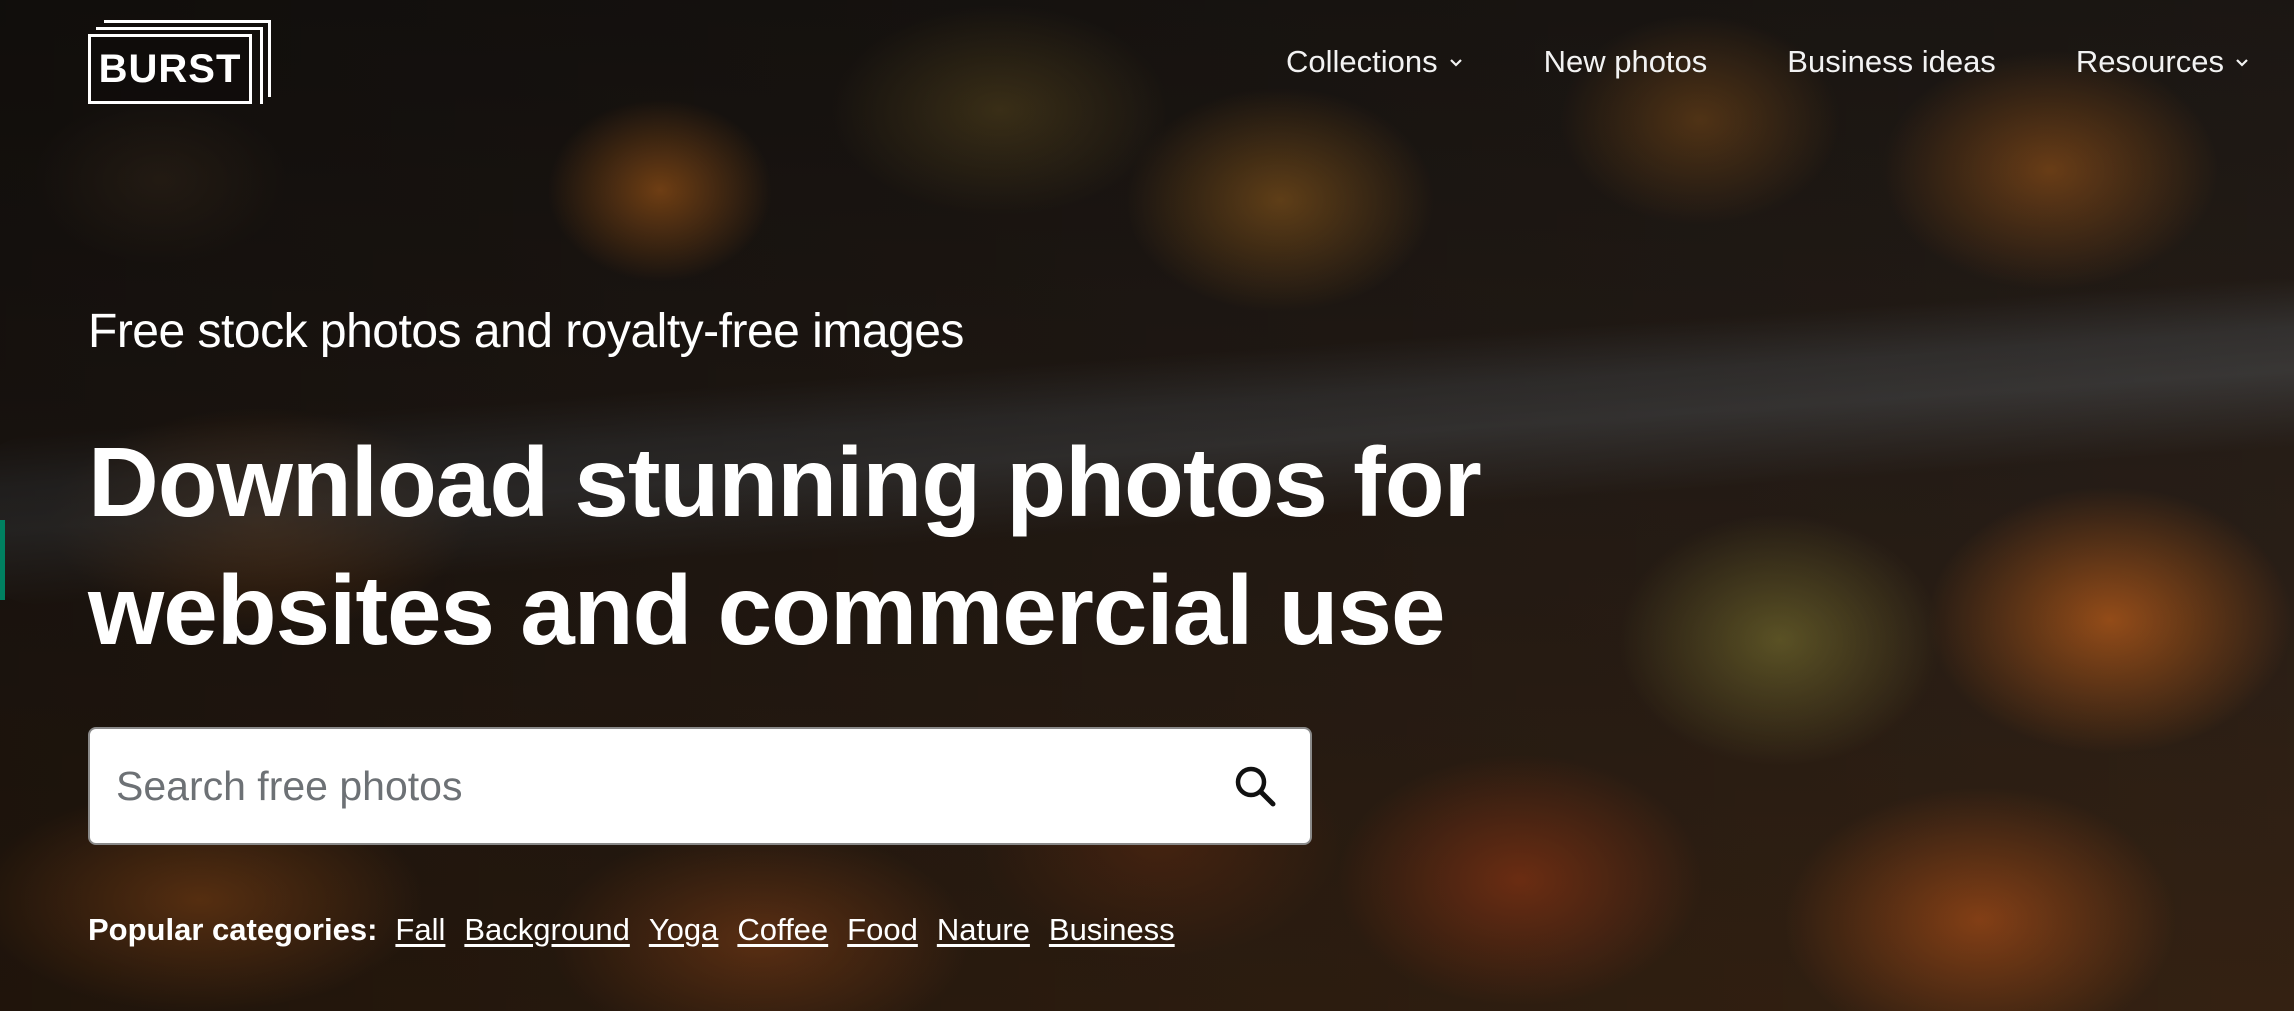 The image size is (2294, 1011). I want to click on nav-item-label: Collections, so click(1361, 61).